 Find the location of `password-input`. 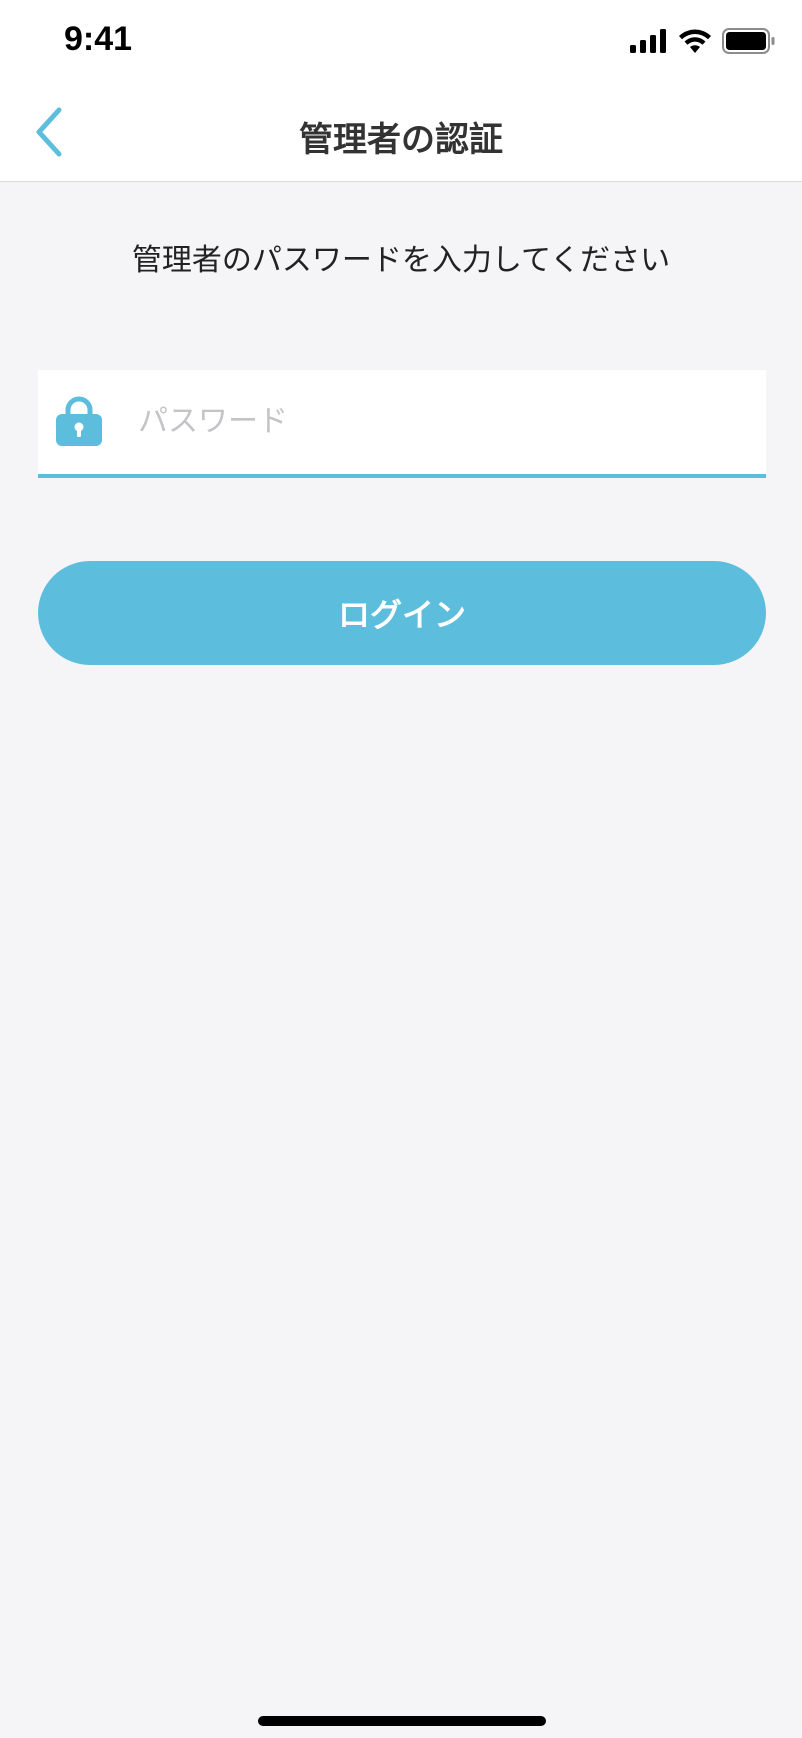

password-input is located at coordinates (438, 421).